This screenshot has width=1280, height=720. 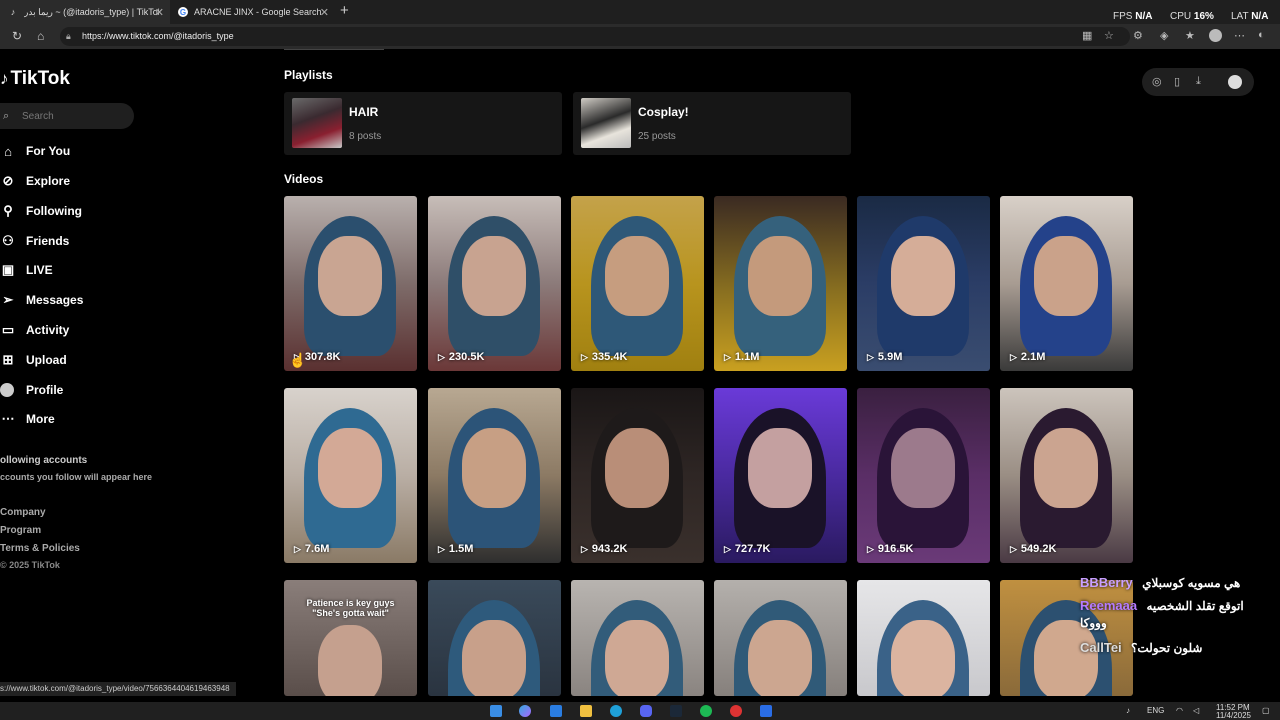 What do you see at coordinates (496, 711) in the screenshot?
I see `windows-start-icon` at bounding box center [496, 711].